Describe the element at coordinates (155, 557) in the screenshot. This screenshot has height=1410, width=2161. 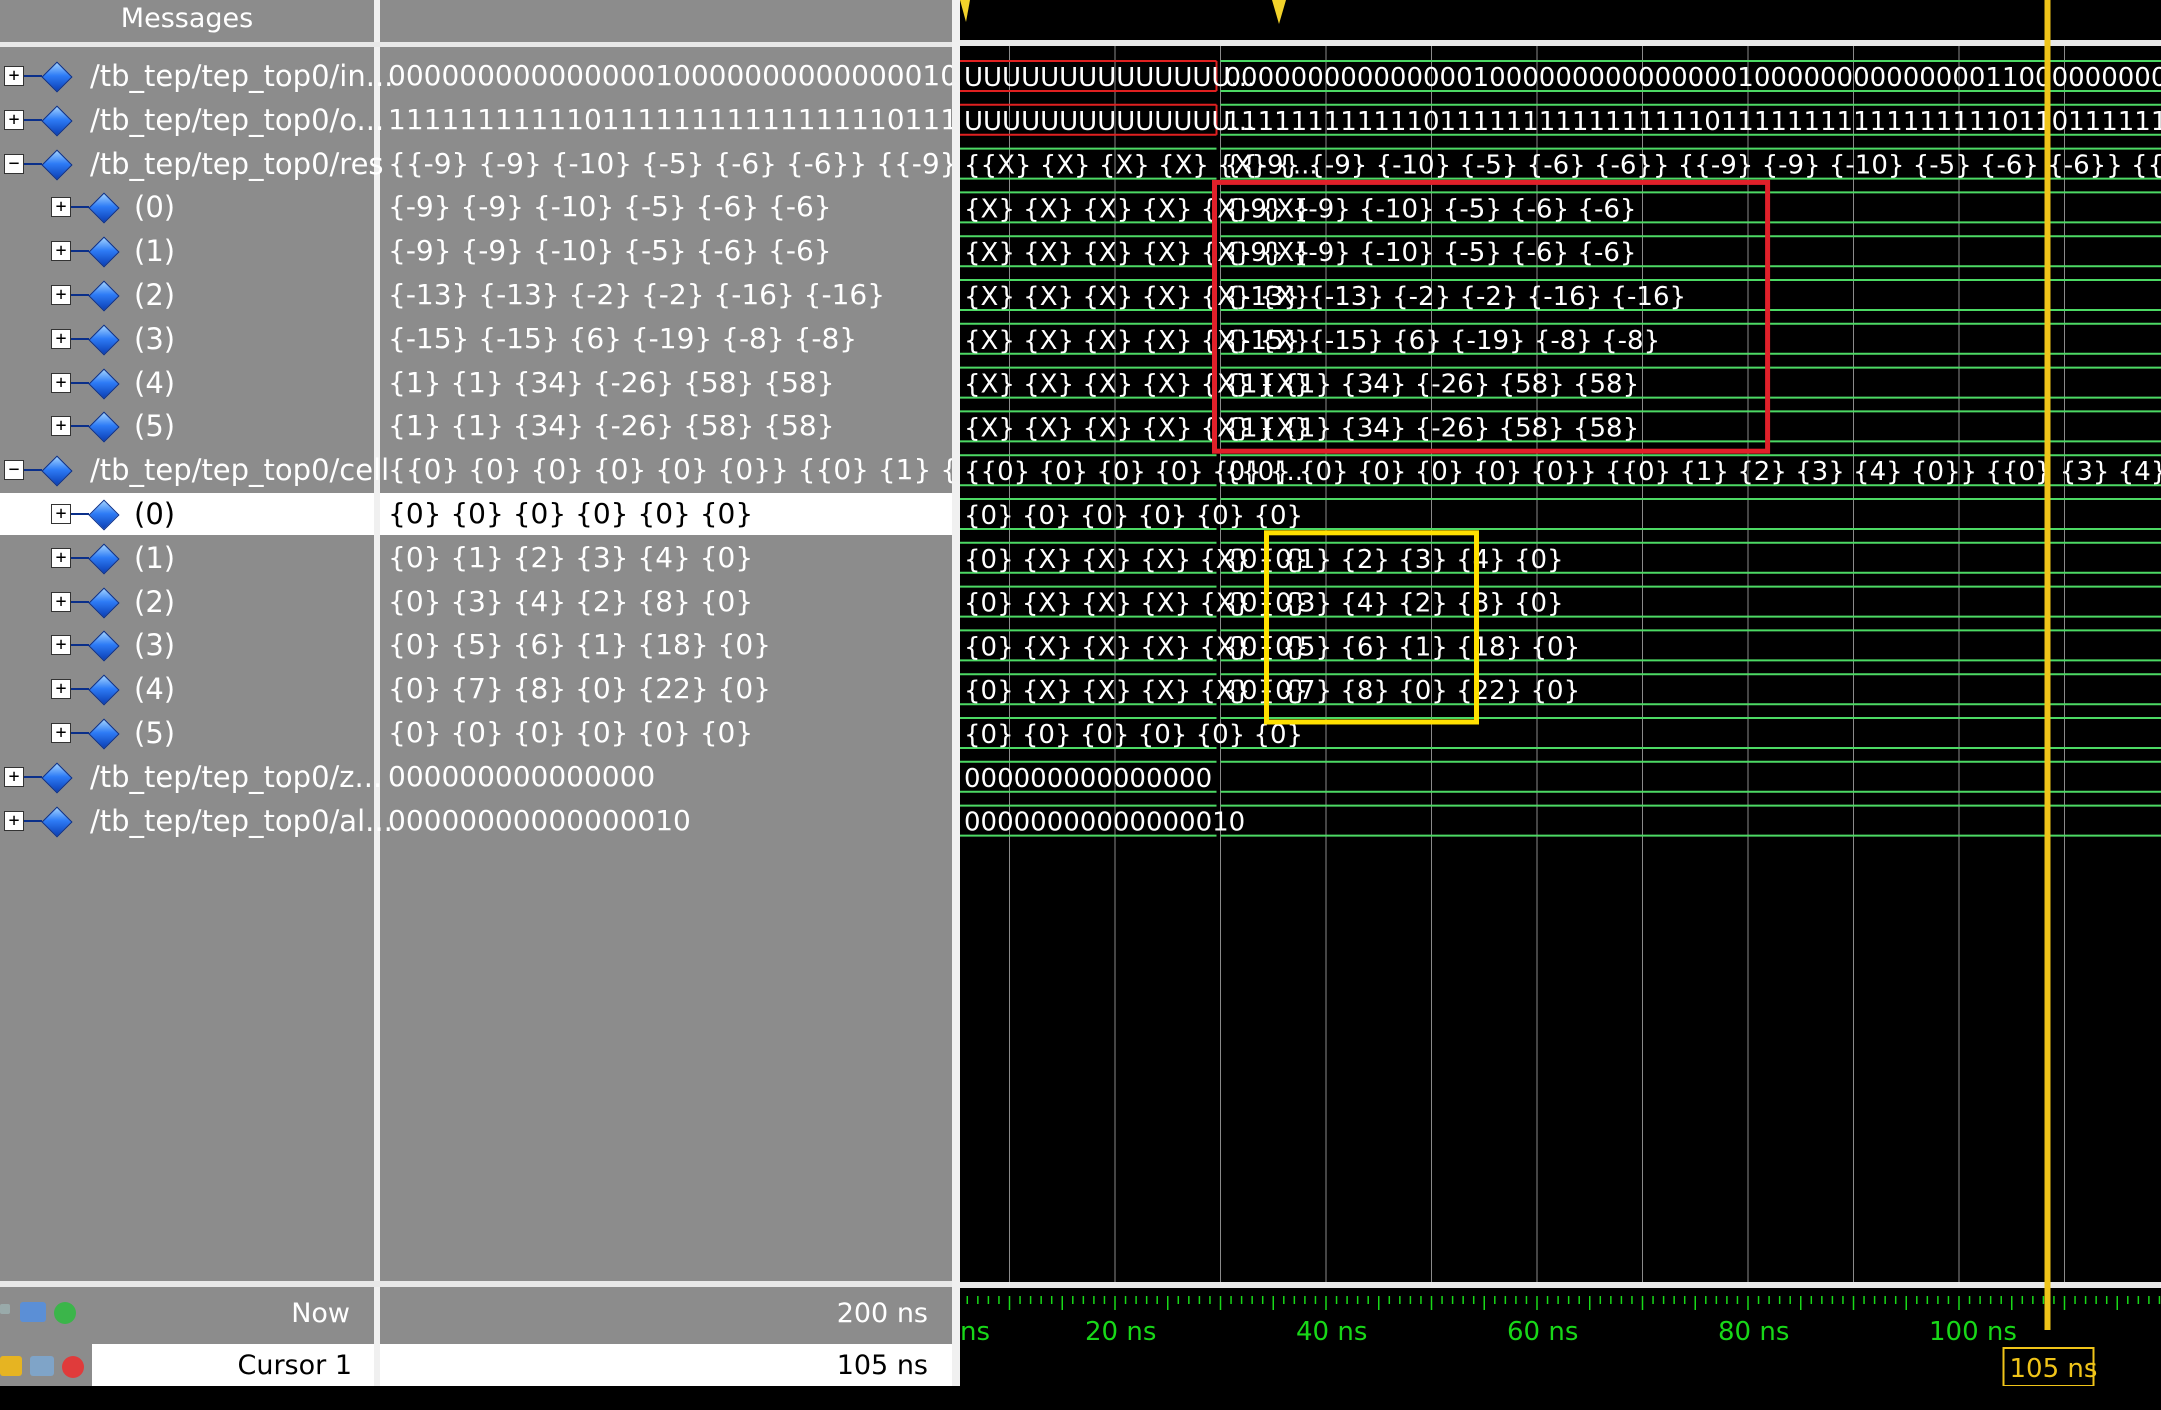
I see `signal-name: (1)` at that location.